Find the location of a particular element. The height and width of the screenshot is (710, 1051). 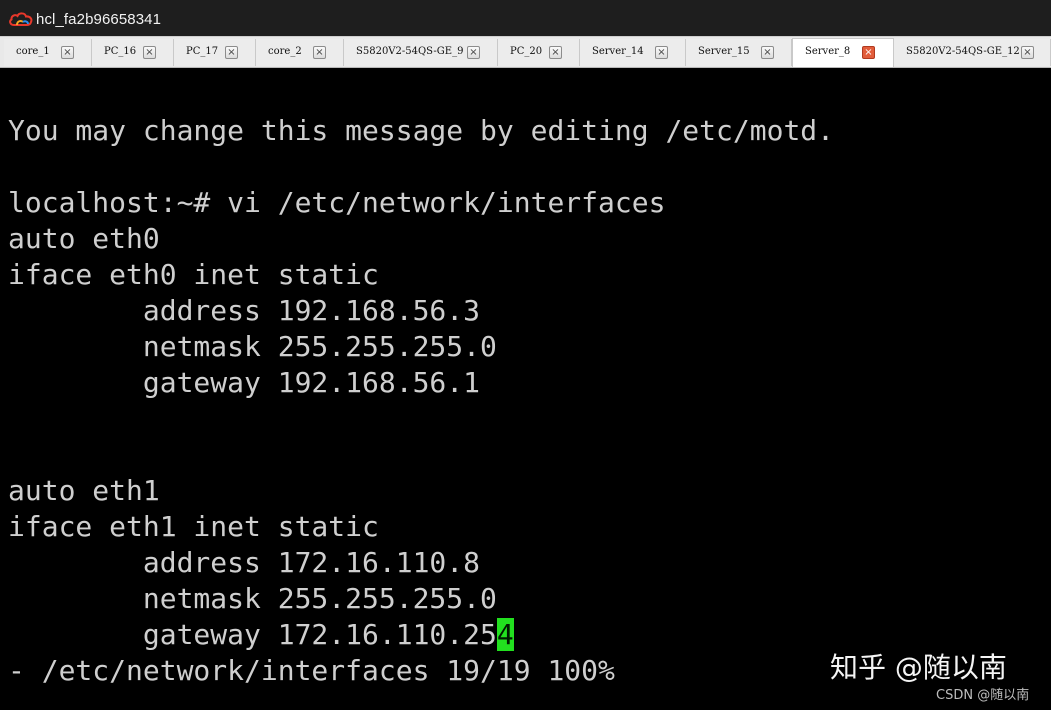

terminal-line: auto eth0 is located at coordinates (84, 238).